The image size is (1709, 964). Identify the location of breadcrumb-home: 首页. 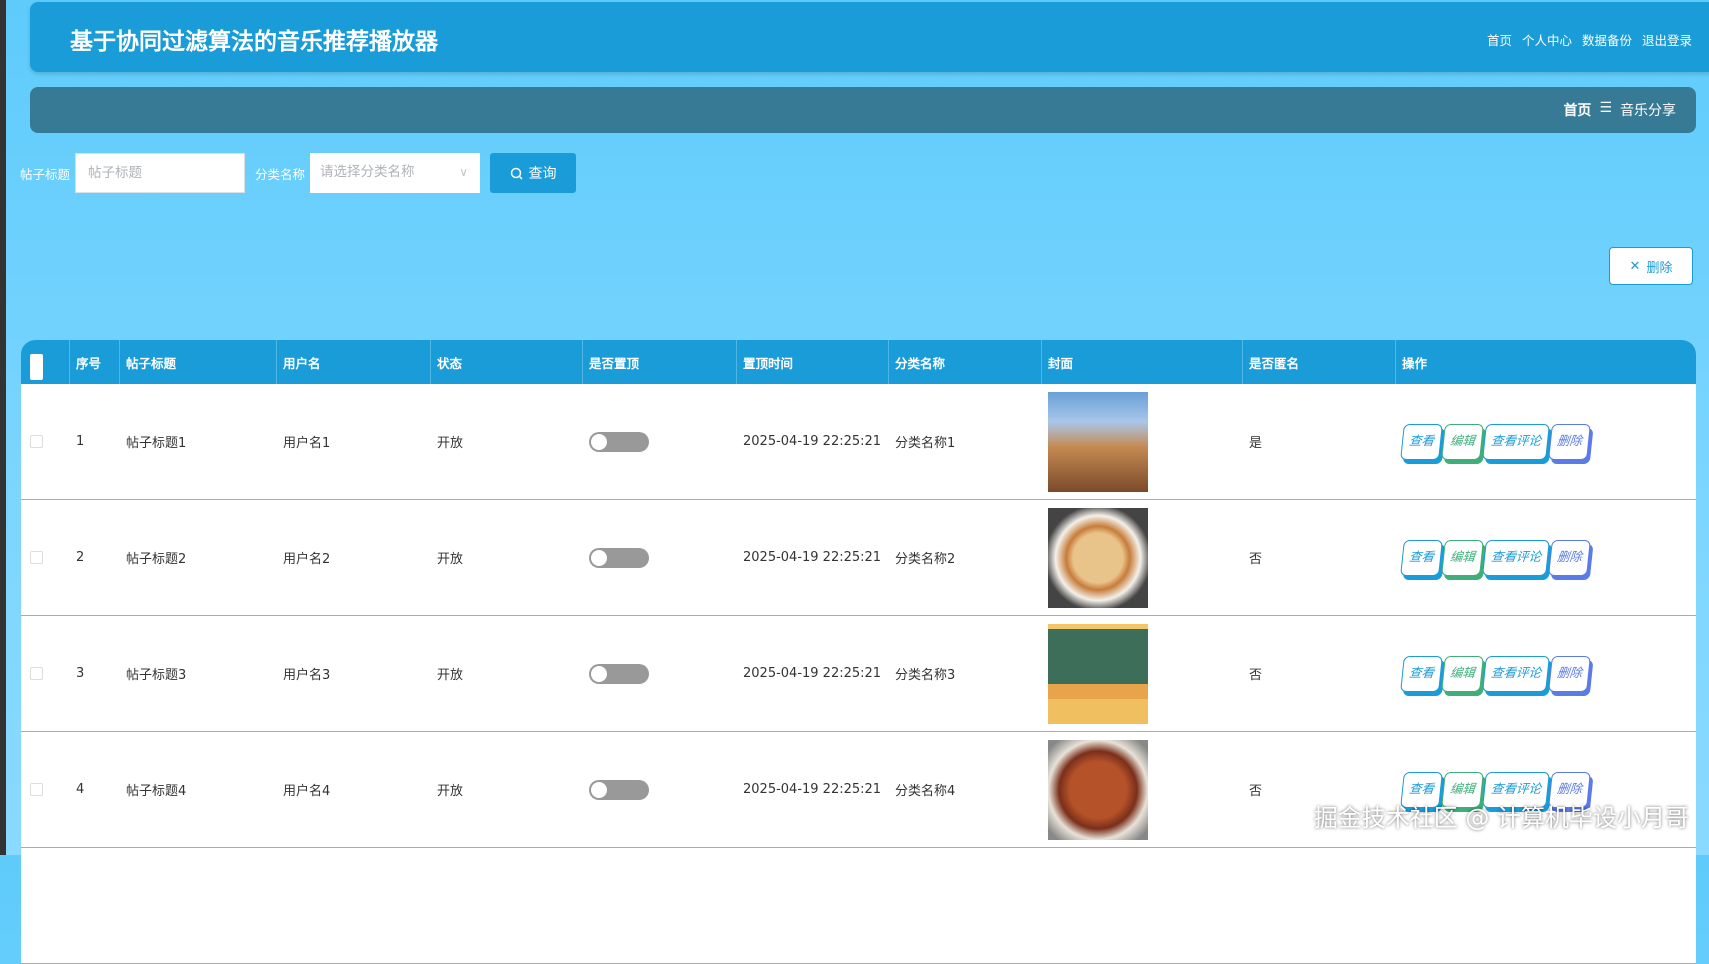
(1577, 110).